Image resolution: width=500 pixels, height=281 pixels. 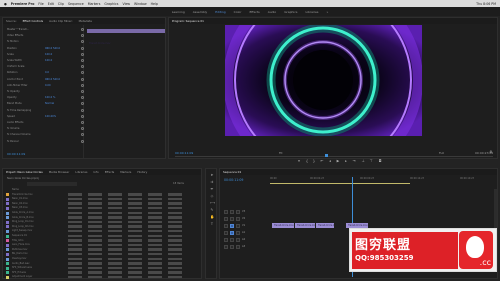 What do you see at coordinates (371, 161) in the screenshot?
I see `extract-icon: ⊤` at bounding box center [371, 161].